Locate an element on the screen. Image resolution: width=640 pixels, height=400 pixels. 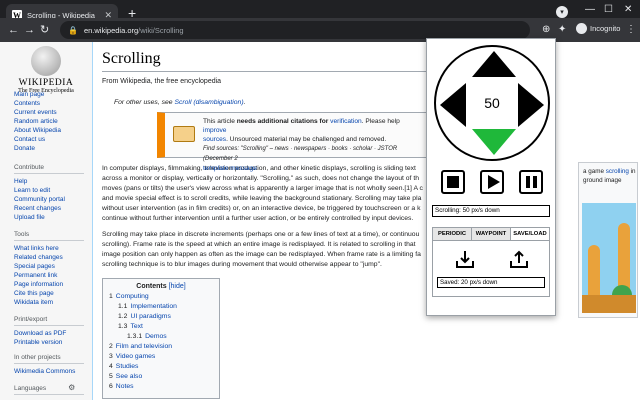
toc-item: 1.2 UI paradigms is located at coordinates (161, 317).